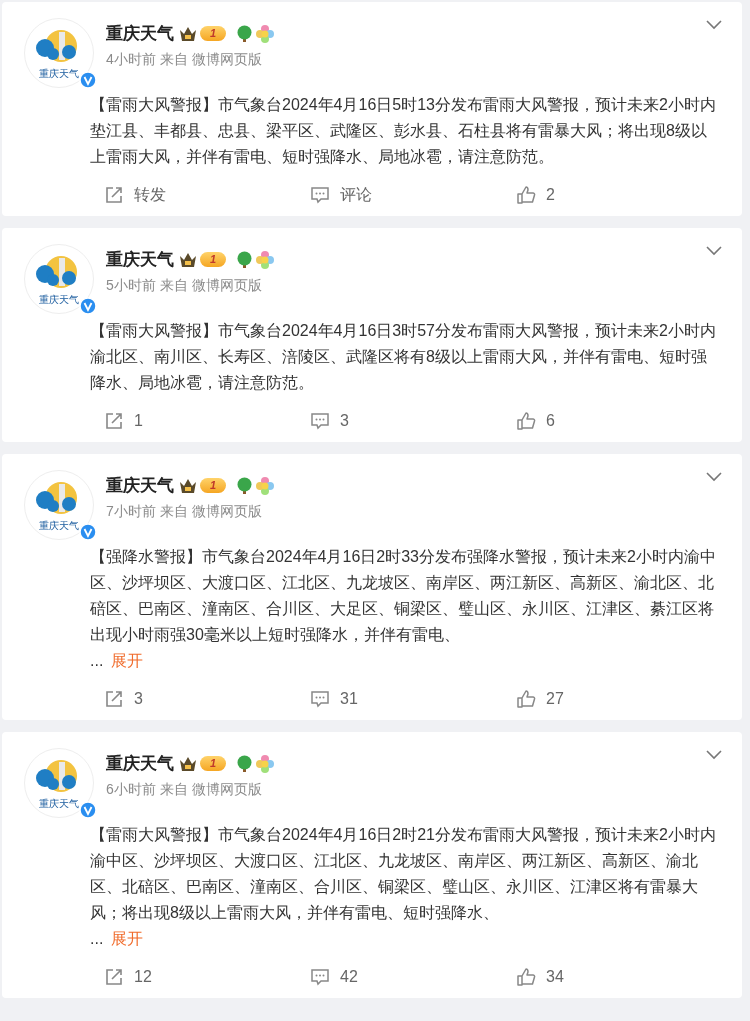  What do you see at coordinates (403, 131) in the screenshot?
I see `post-text: 【雷雨大风警报】市气象台2024年4月16日5时13分发布雷雨大风警报，预计未来2小时内垫江县、丰都县、忠县、梁平区、武隆区、彭水县、石柱县将有雷暴大风；将出现8级以上雷雨大风，并伴有雷电、短时强降水、局地冰雹，请注意防范。` at bounding box center [403, 131].